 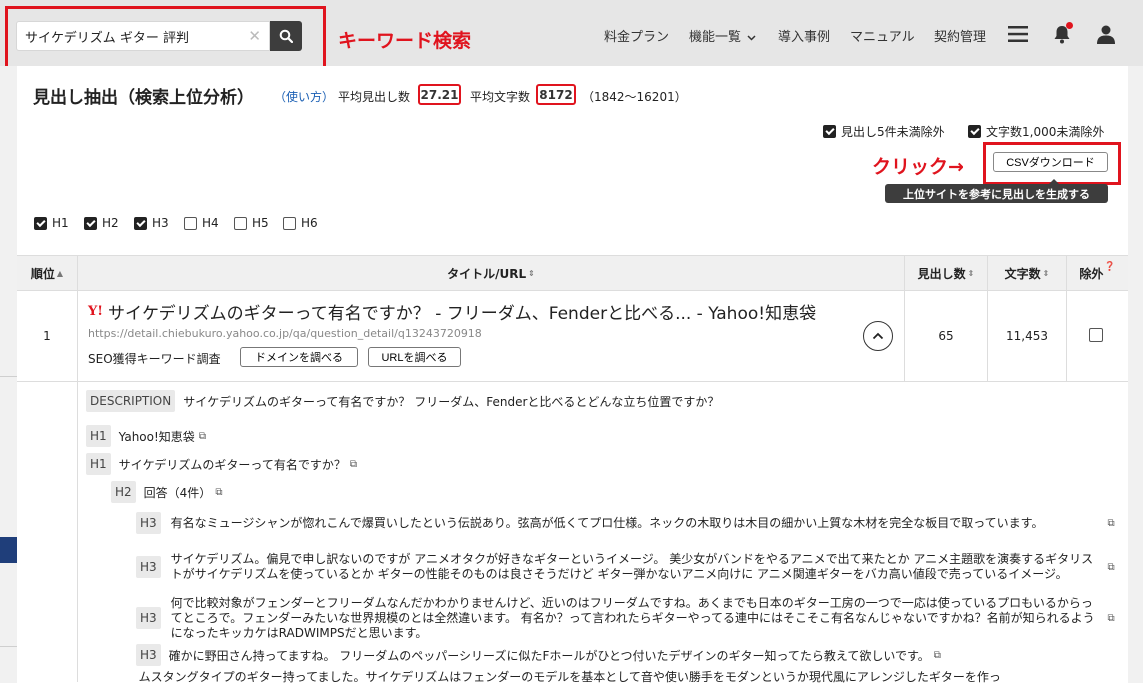 I want to click on click-note: クリック→, so click(x=918, y=167).